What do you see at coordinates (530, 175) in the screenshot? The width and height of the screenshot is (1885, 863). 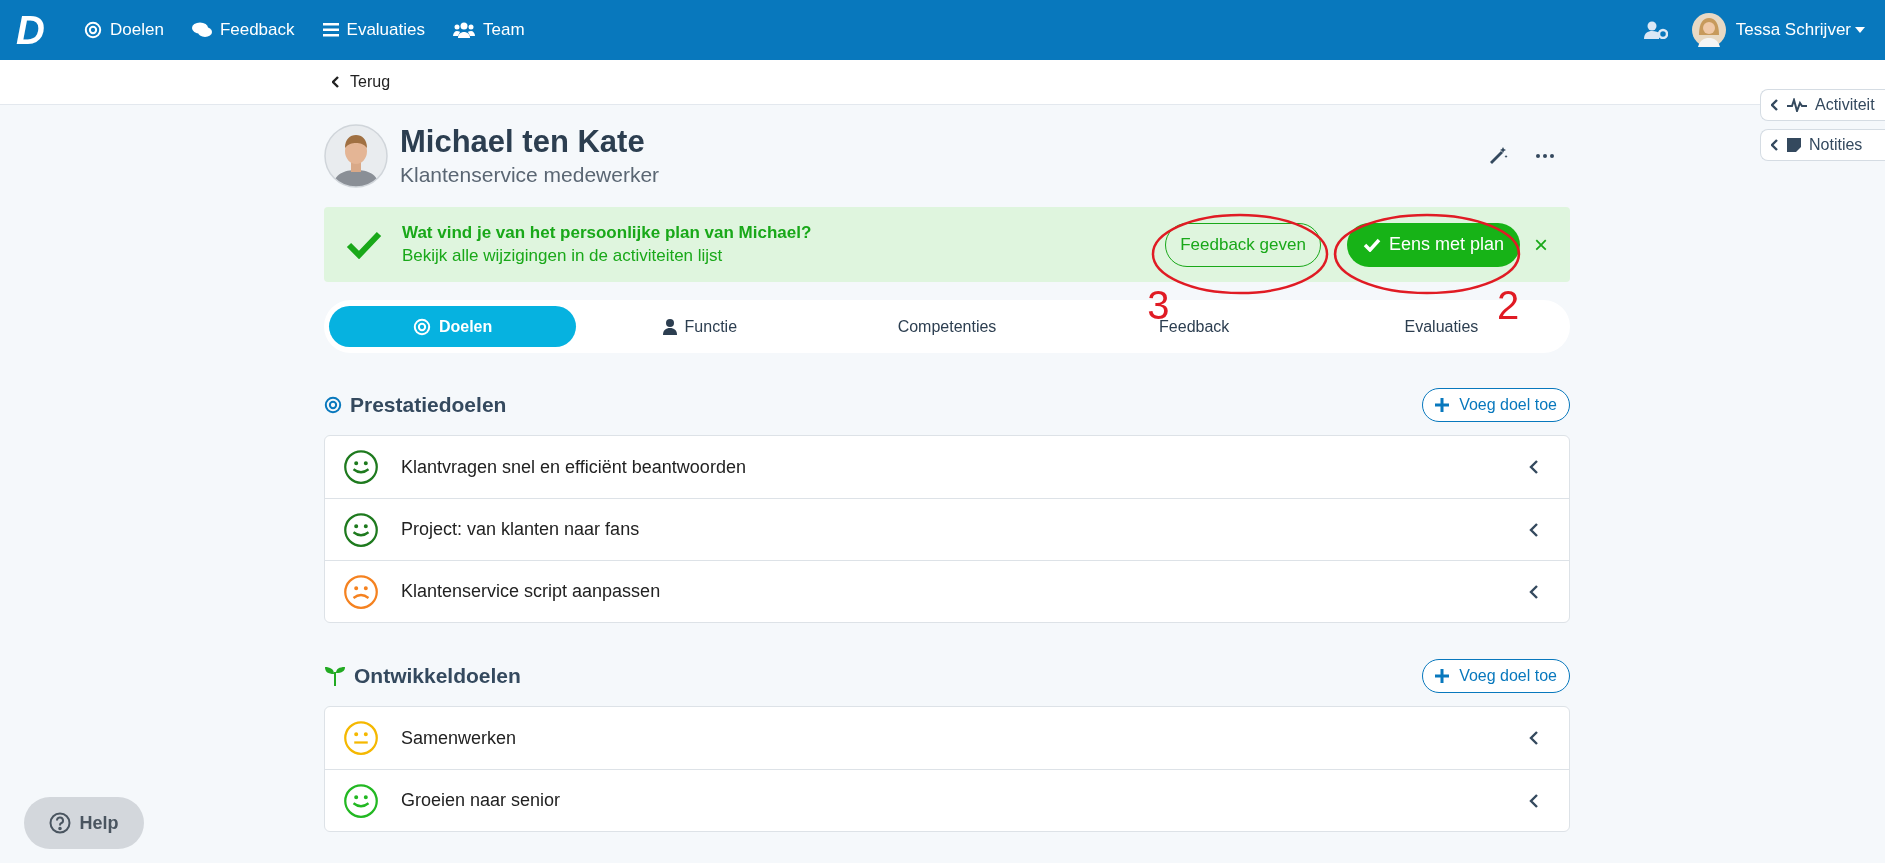 I see `profile-role: Klantenservice medewerker` at bounding box center [530, 175].